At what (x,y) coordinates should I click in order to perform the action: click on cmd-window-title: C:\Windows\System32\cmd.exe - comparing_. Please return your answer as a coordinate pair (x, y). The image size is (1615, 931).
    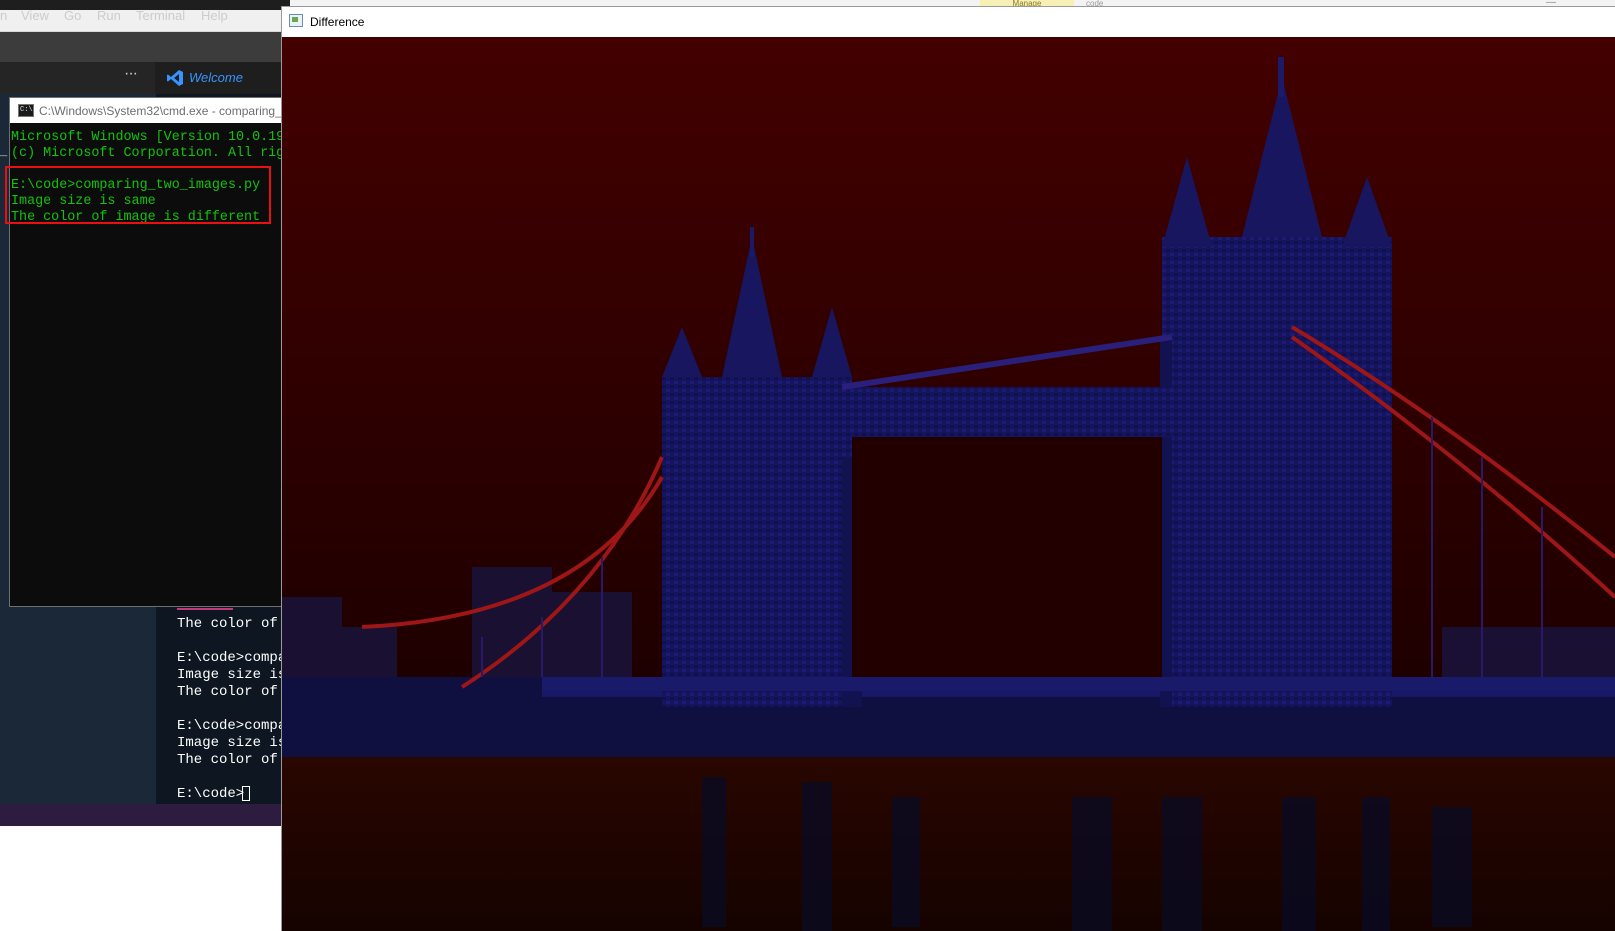
    Looking at the image, I should click on (160, 111).